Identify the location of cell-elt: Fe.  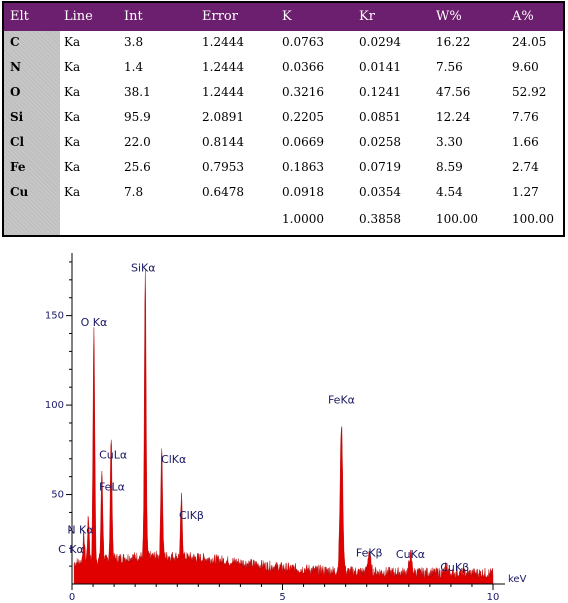
(18, 167).